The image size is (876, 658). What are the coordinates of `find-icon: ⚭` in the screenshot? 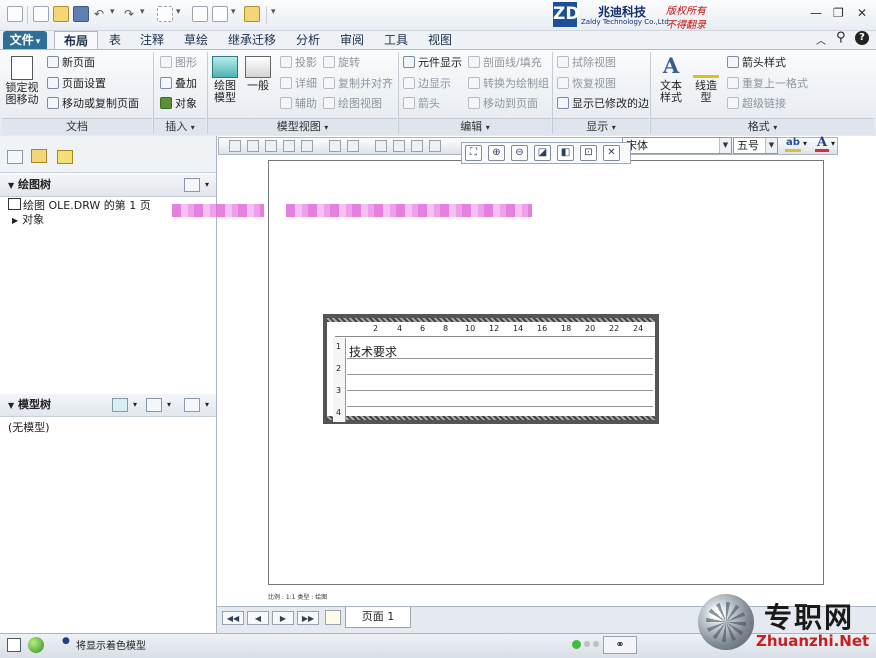 It's located at (620, 645).